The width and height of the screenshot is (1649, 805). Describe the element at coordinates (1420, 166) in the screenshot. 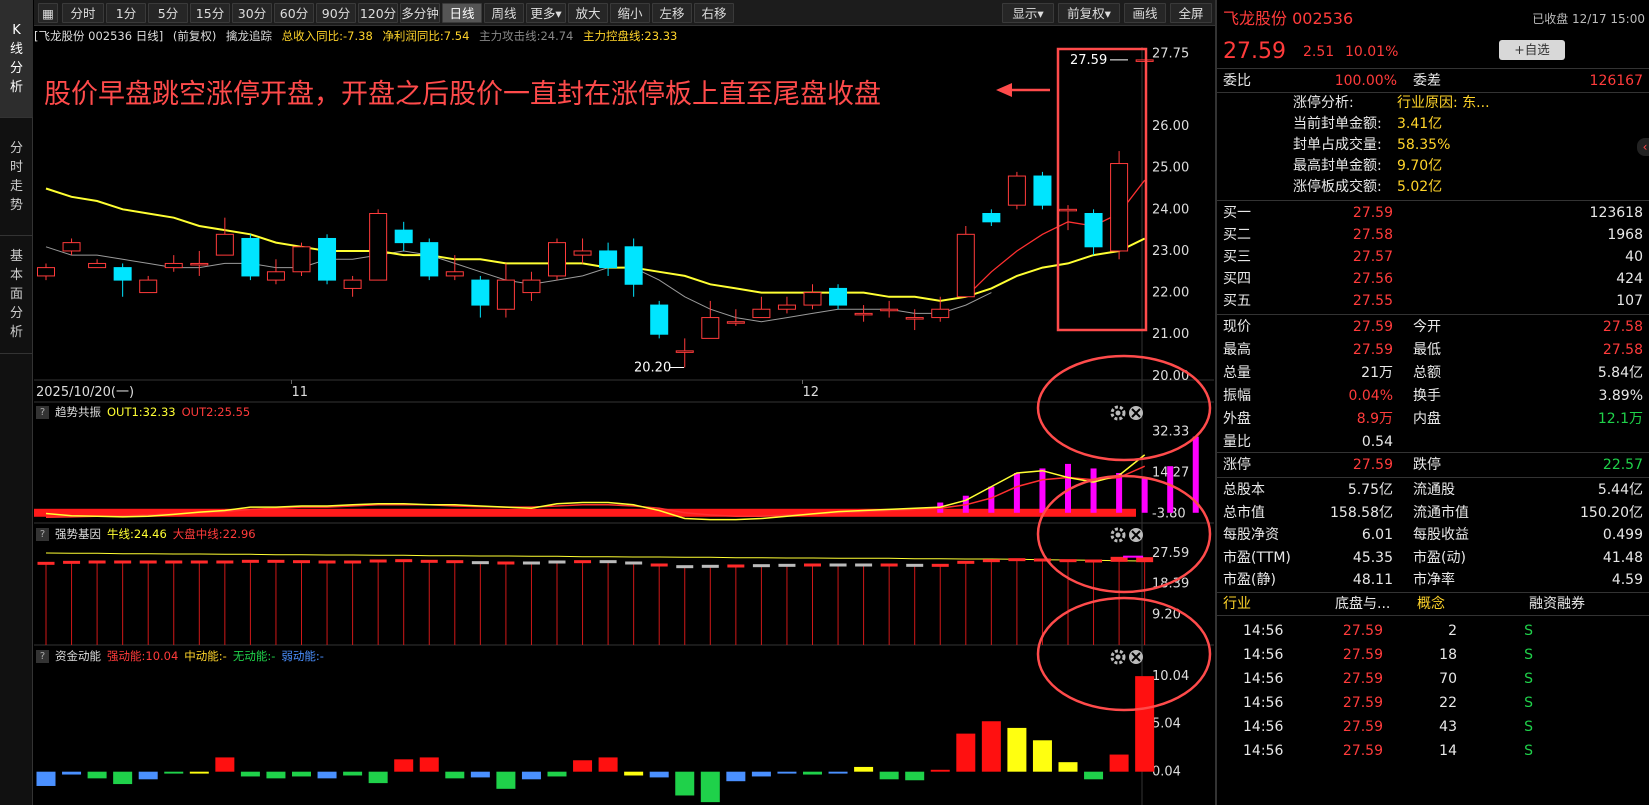

I see `limit-up-value: 9.70亿` at that location.